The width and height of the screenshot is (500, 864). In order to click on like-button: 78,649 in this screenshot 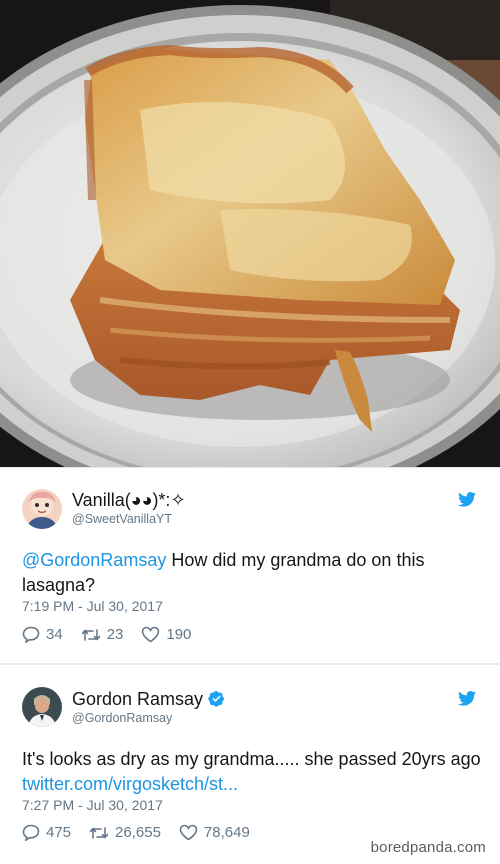, I will do `click(214, 832)`.